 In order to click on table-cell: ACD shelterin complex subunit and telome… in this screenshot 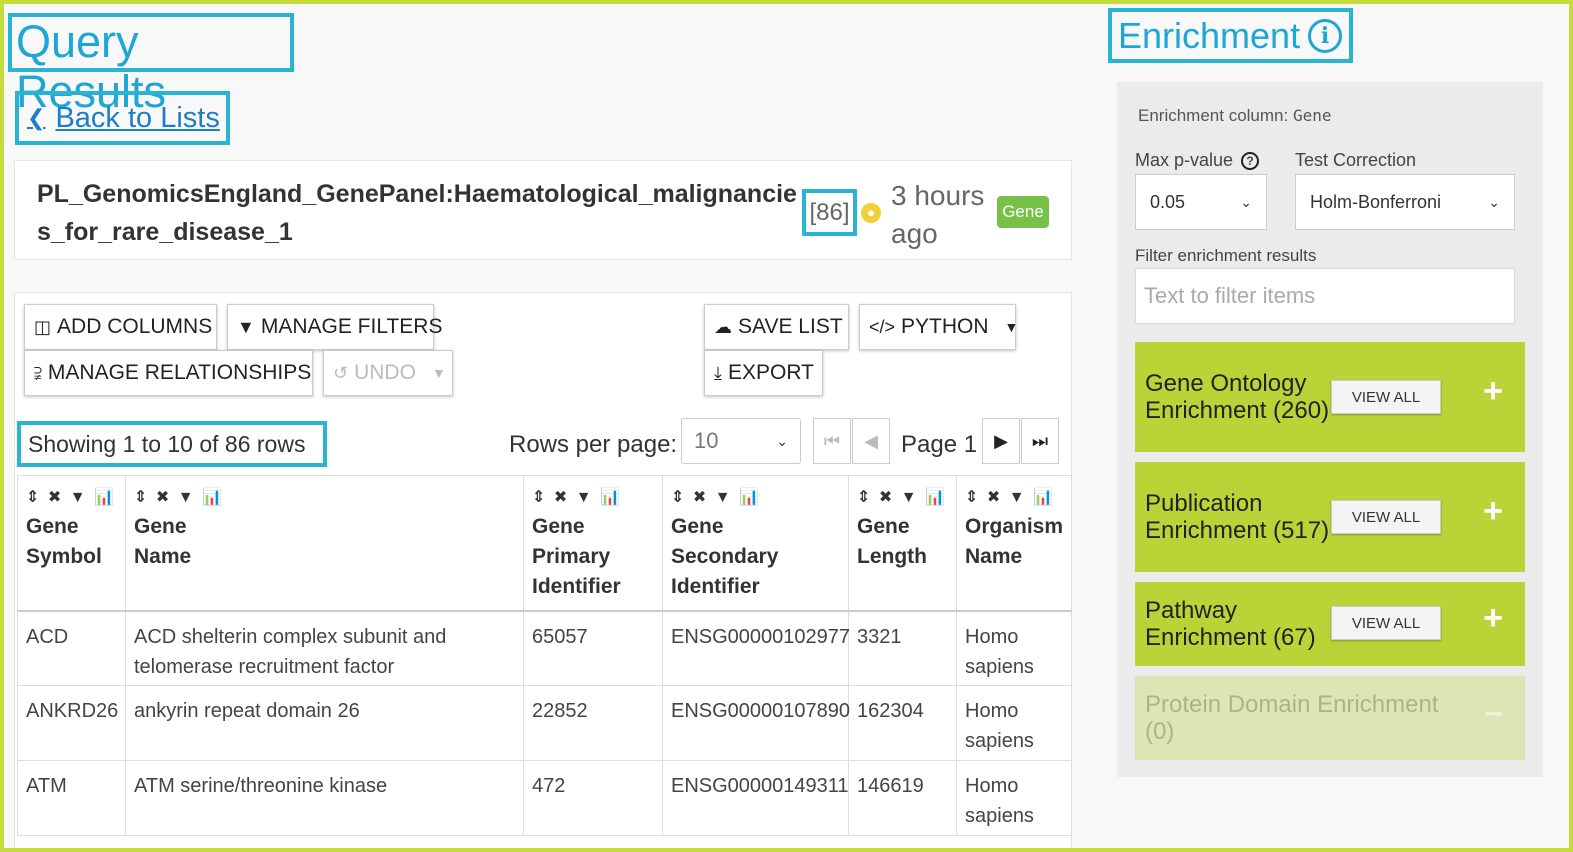, I will do `click(324, 648)`.